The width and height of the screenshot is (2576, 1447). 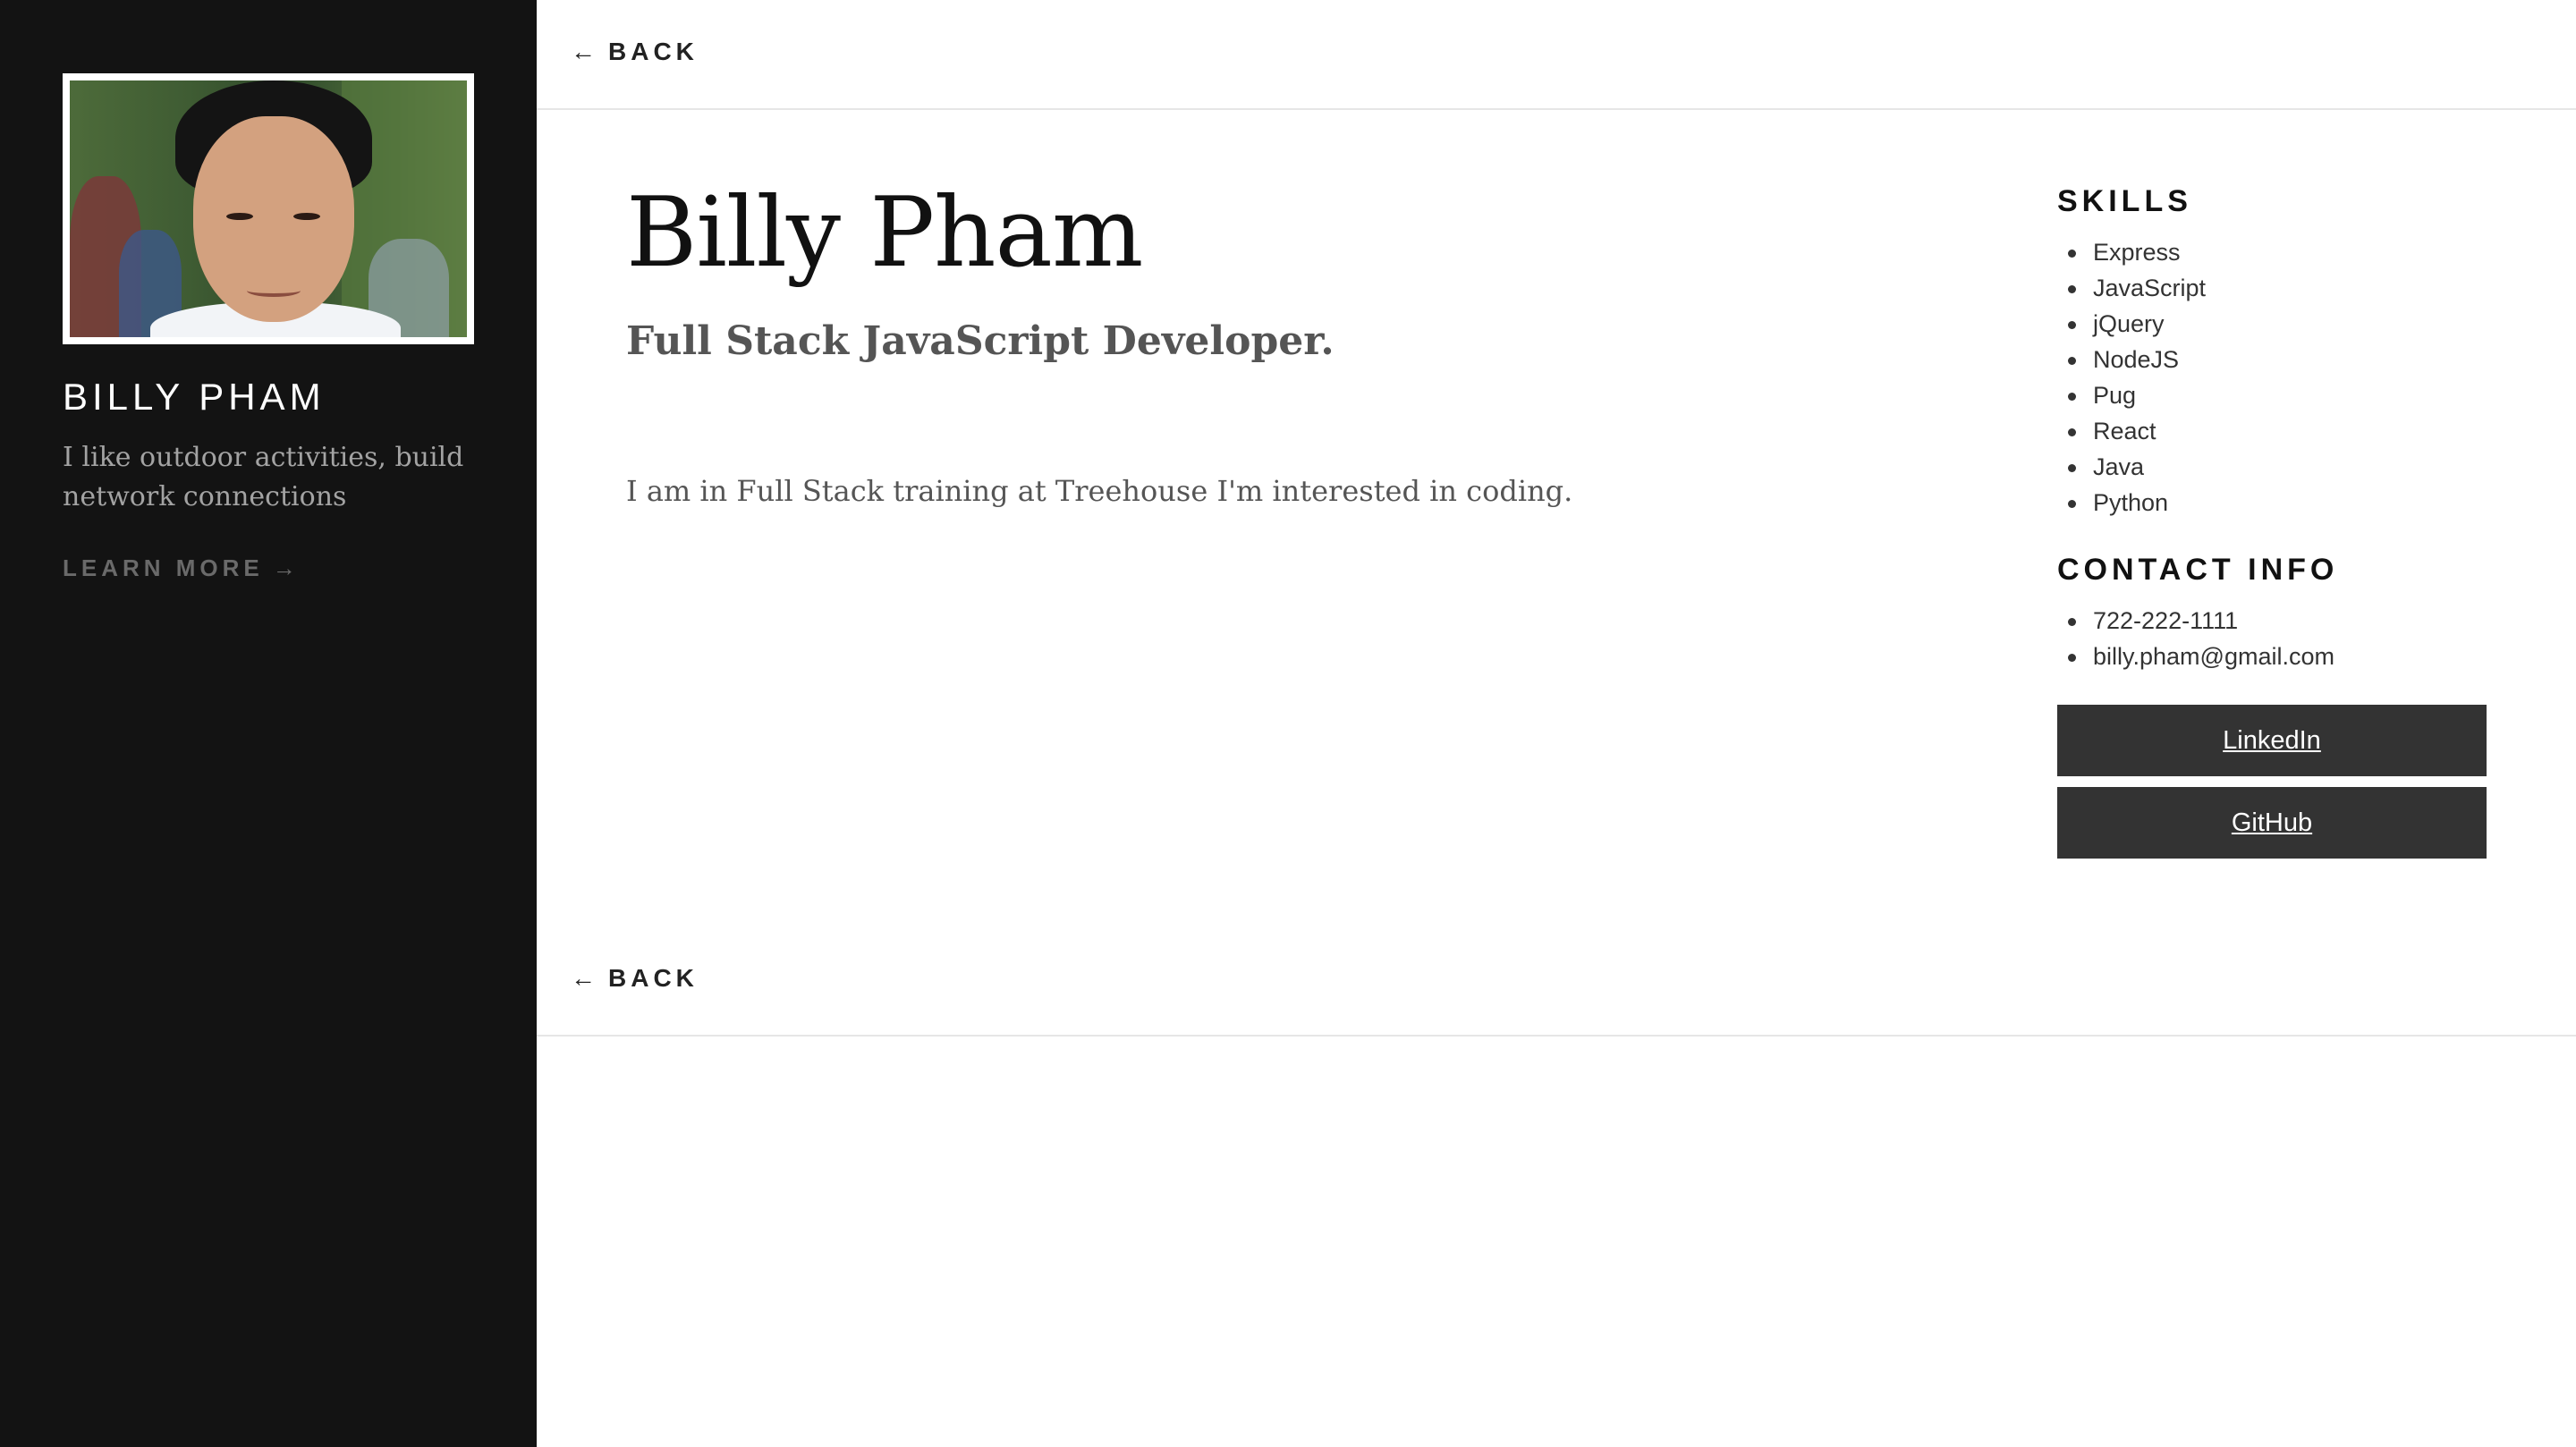 I want to click on list-item: Python, so click(x=2136, y=502).